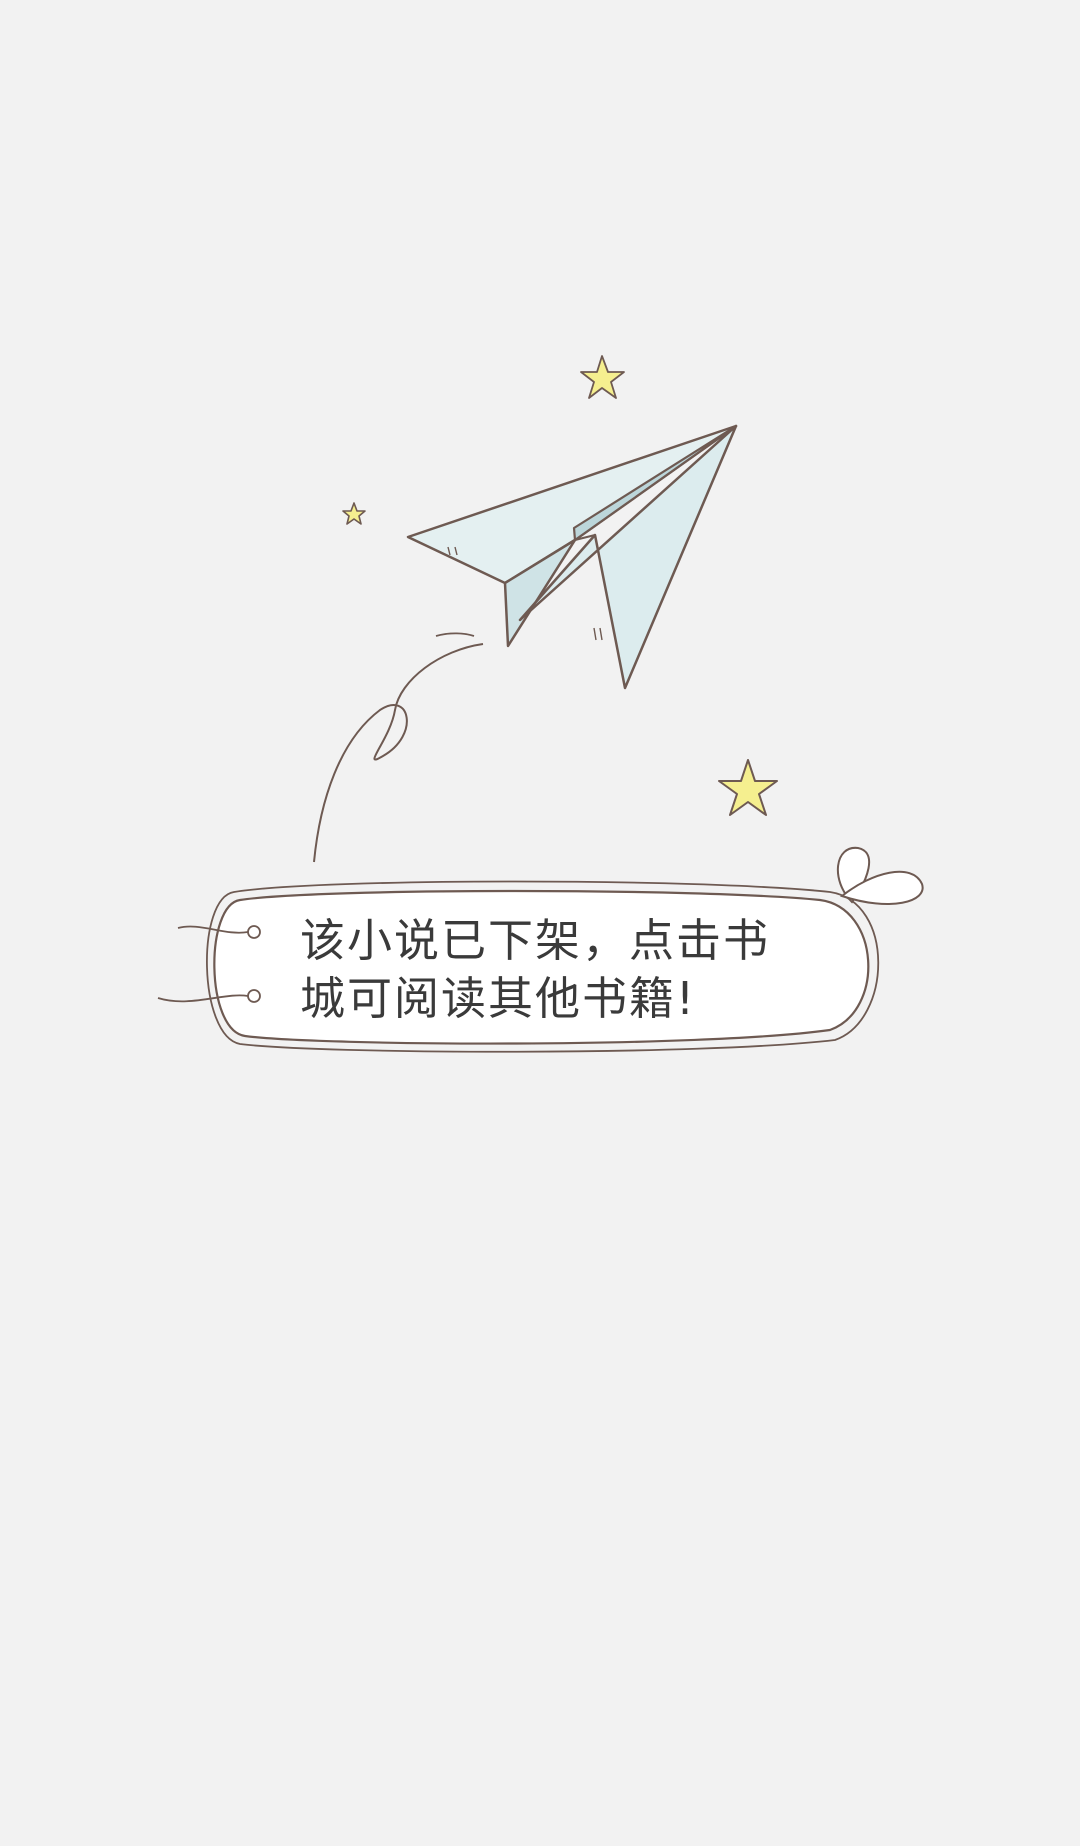 The height and width of the screenshot is (1846, 1080). What do you see at coordinates (560, 970) in the screenshot?
I see `delisted-message: 该小说已下架，点击书 城可阅读其他书籍!` at bounding box center [560, 970].